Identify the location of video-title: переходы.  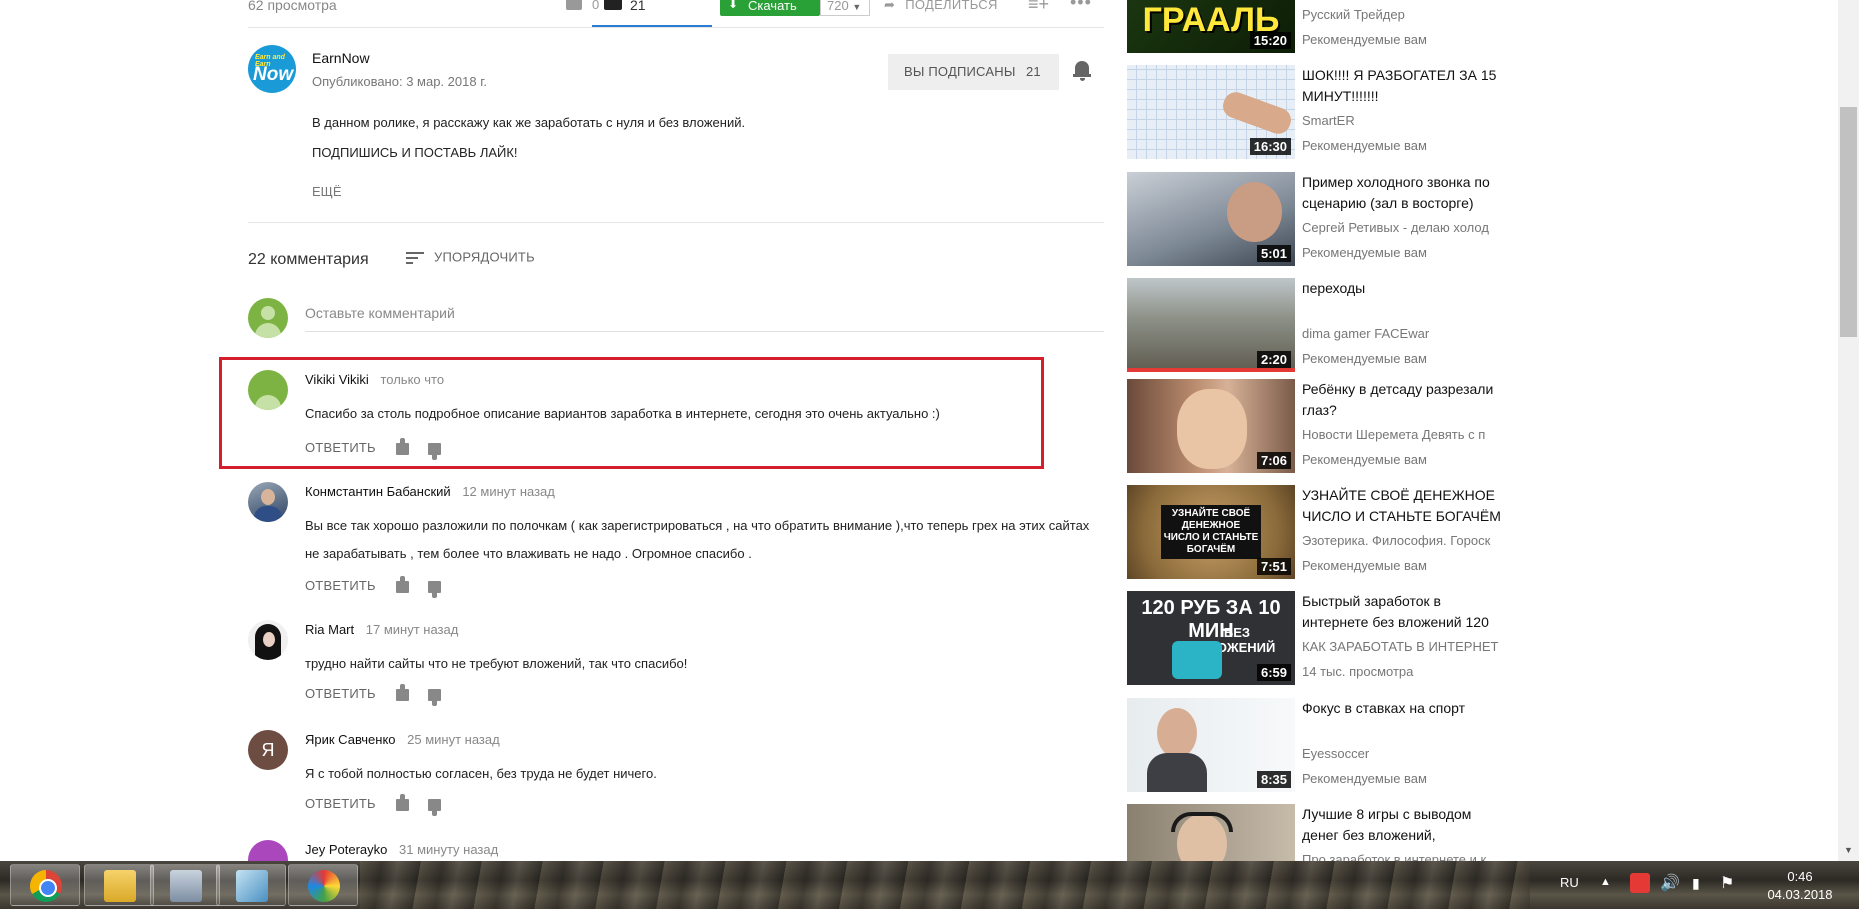
(1402, 288).